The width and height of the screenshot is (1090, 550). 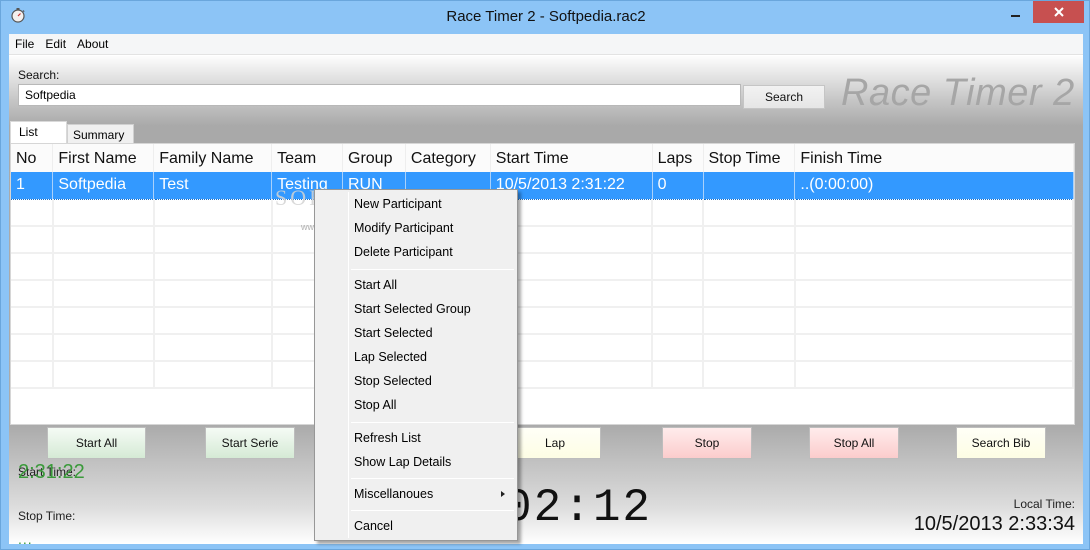 I want to click on brand-logo-text: Race Timer 2, so click(x=958, y=93).